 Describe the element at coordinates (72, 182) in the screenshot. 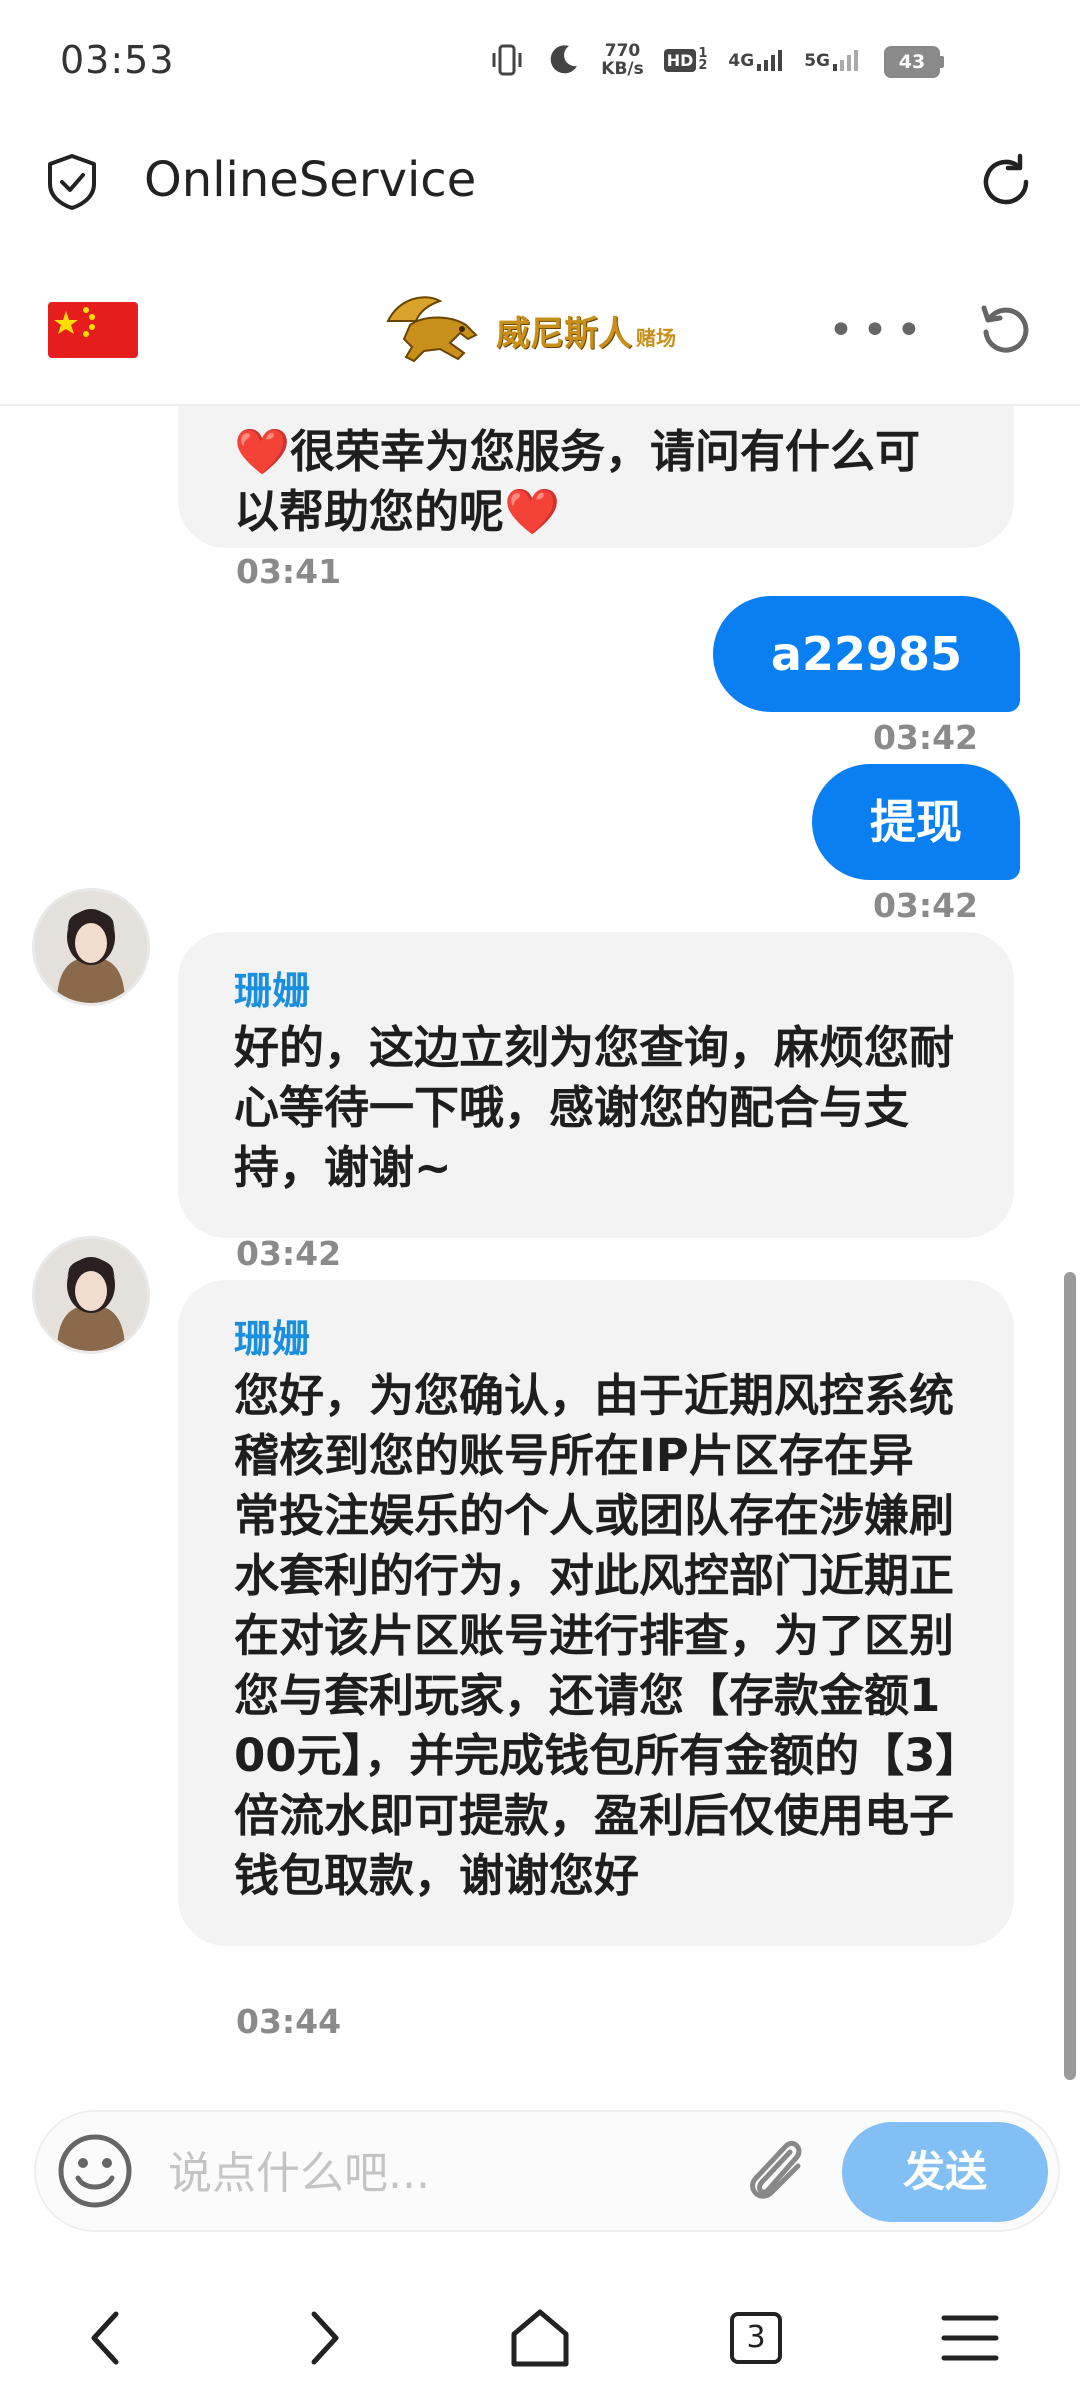

I see `shield-check-icon` at that location.